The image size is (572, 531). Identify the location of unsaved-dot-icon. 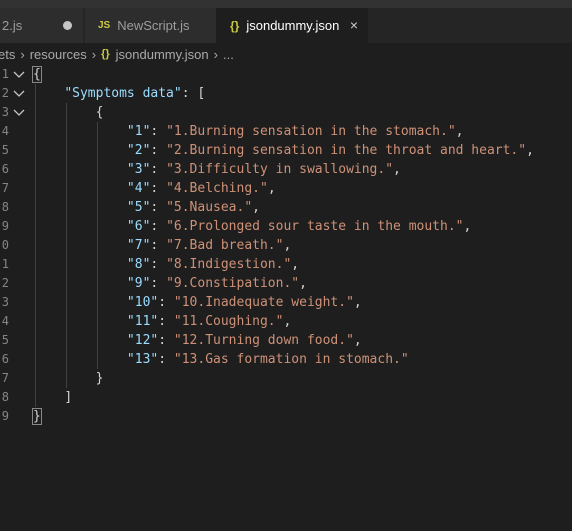
(67, 25).